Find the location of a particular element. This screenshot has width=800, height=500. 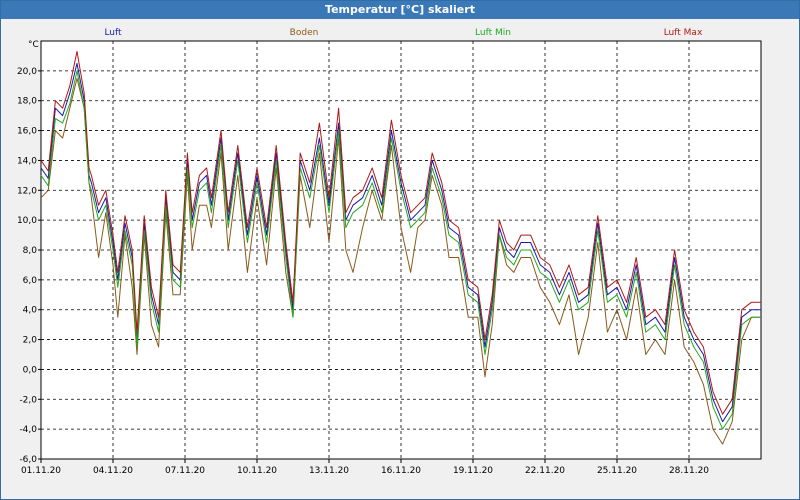

y-tick-label: 2,0 is located at coordinates (30, 341).